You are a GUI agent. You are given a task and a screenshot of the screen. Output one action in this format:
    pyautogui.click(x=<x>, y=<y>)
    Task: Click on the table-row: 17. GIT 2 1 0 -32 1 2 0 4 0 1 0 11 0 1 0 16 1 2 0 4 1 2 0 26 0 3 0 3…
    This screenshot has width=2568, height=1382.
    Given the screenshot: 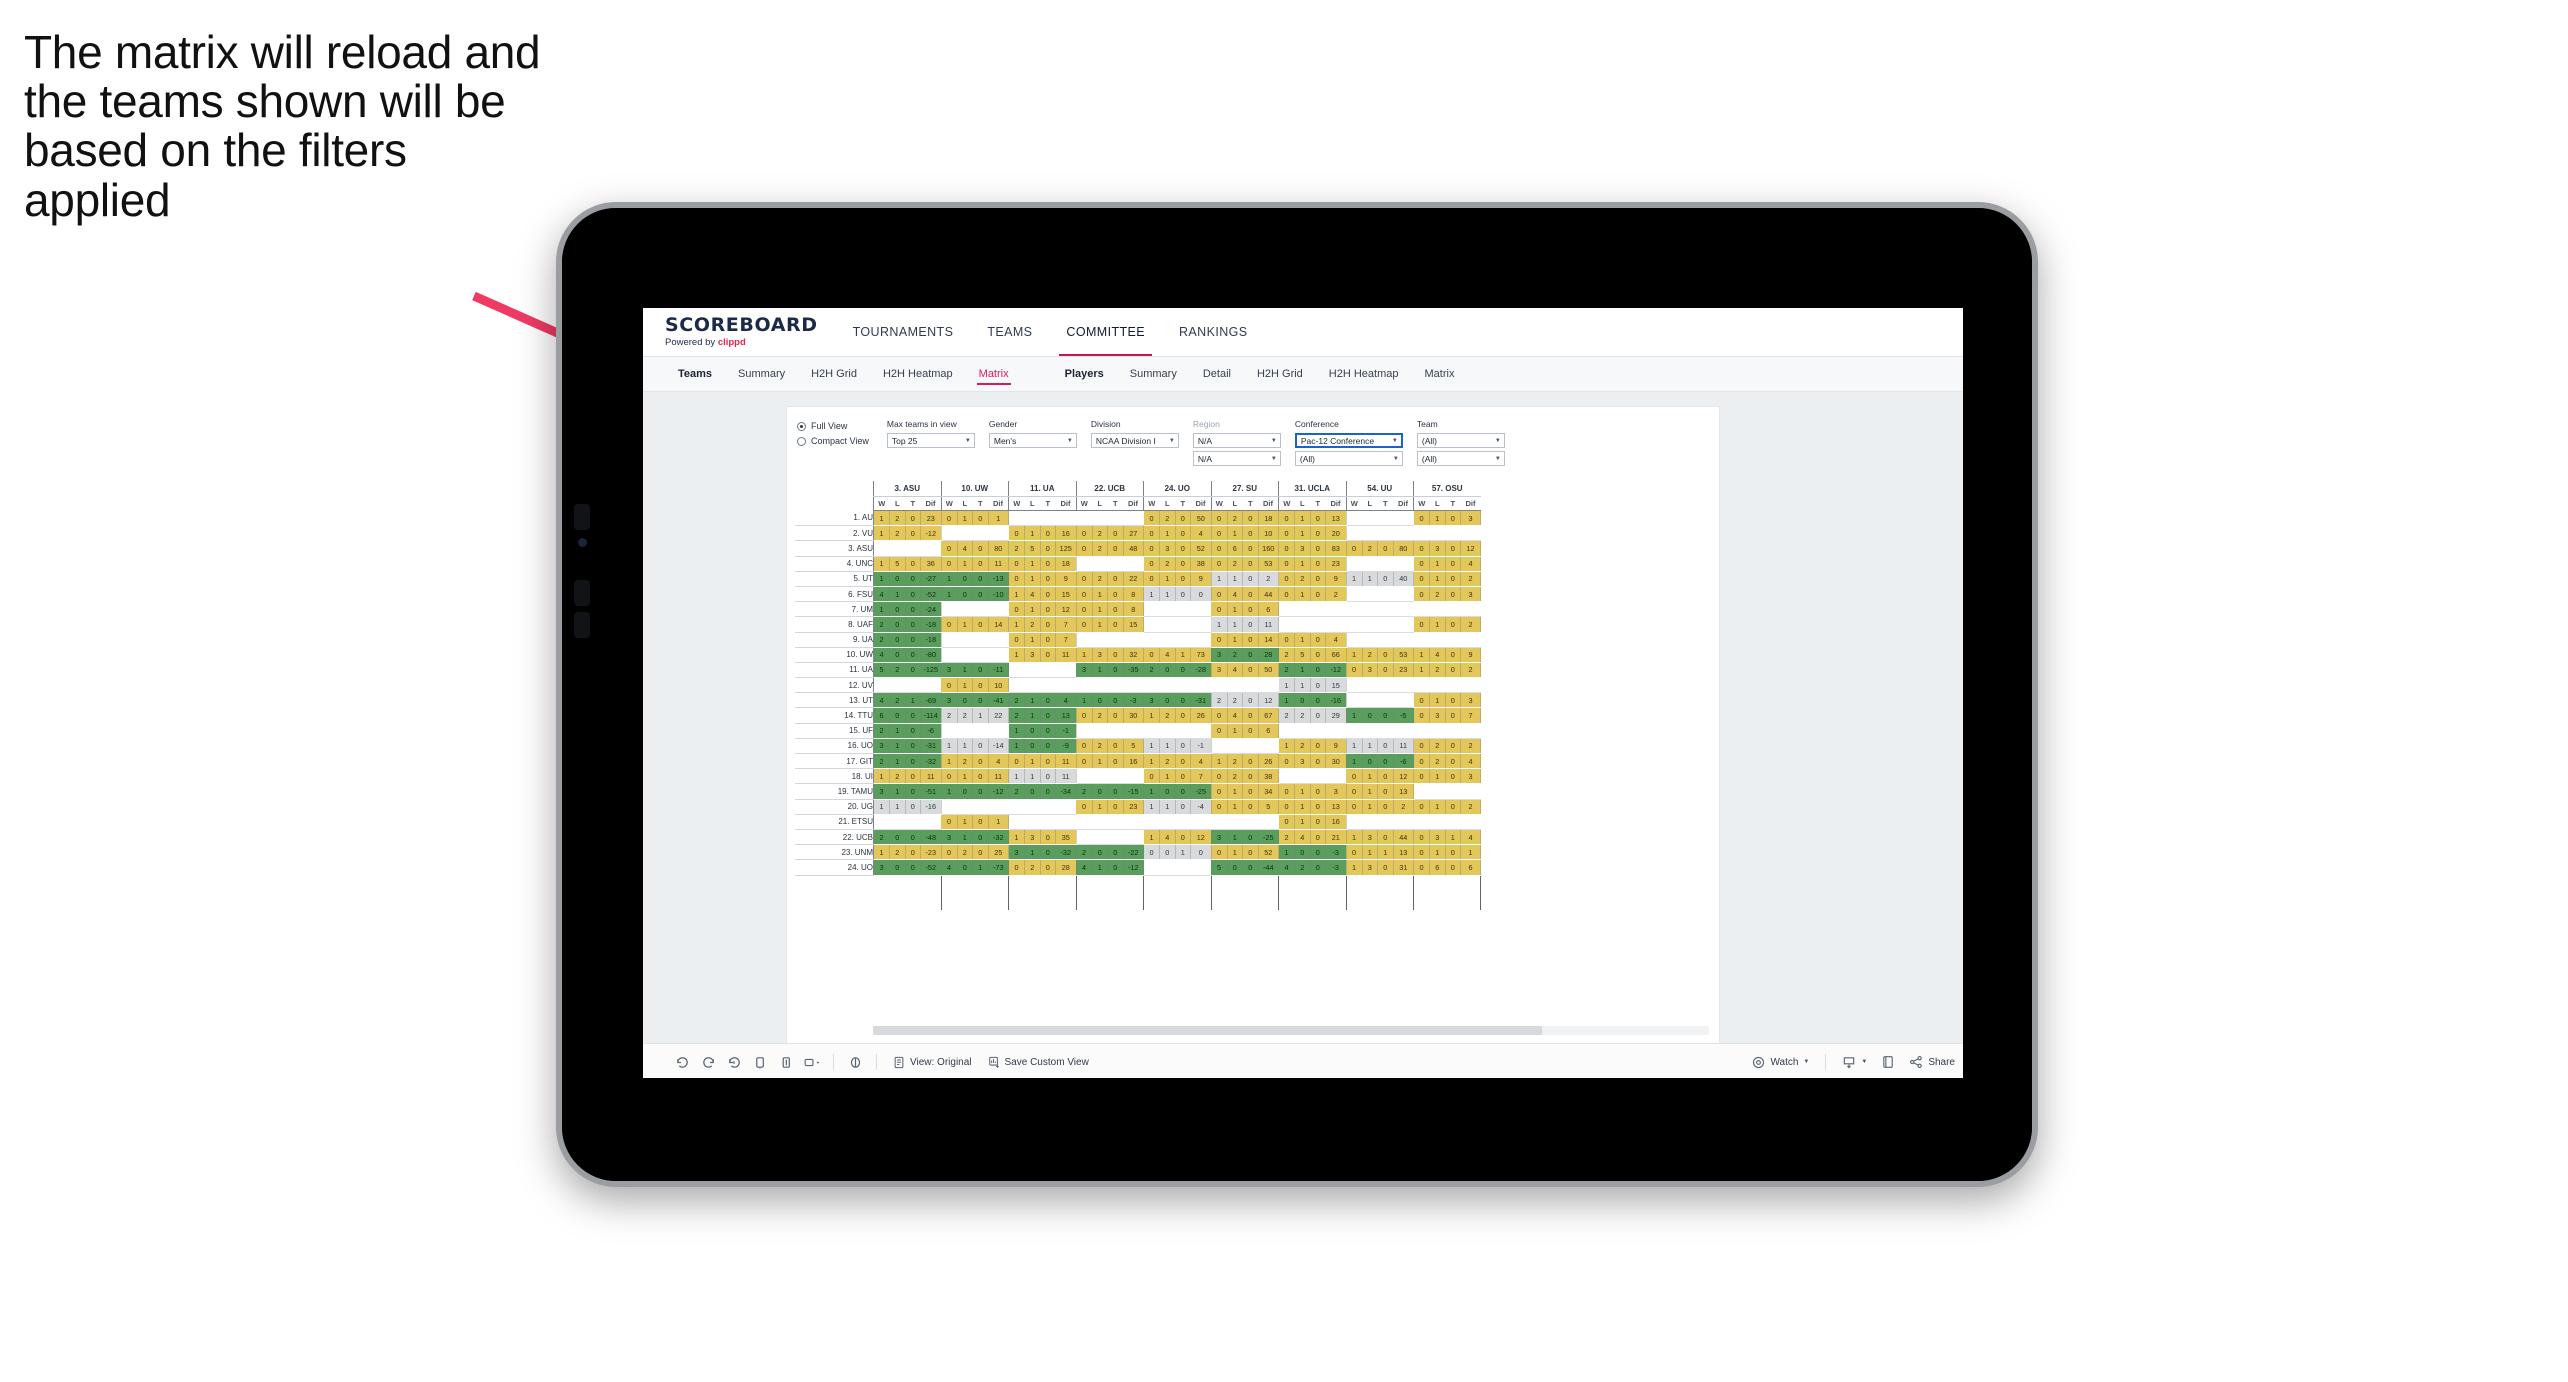 What is the action you would take?
    pyautogui.click(x=1138, y=761)
    